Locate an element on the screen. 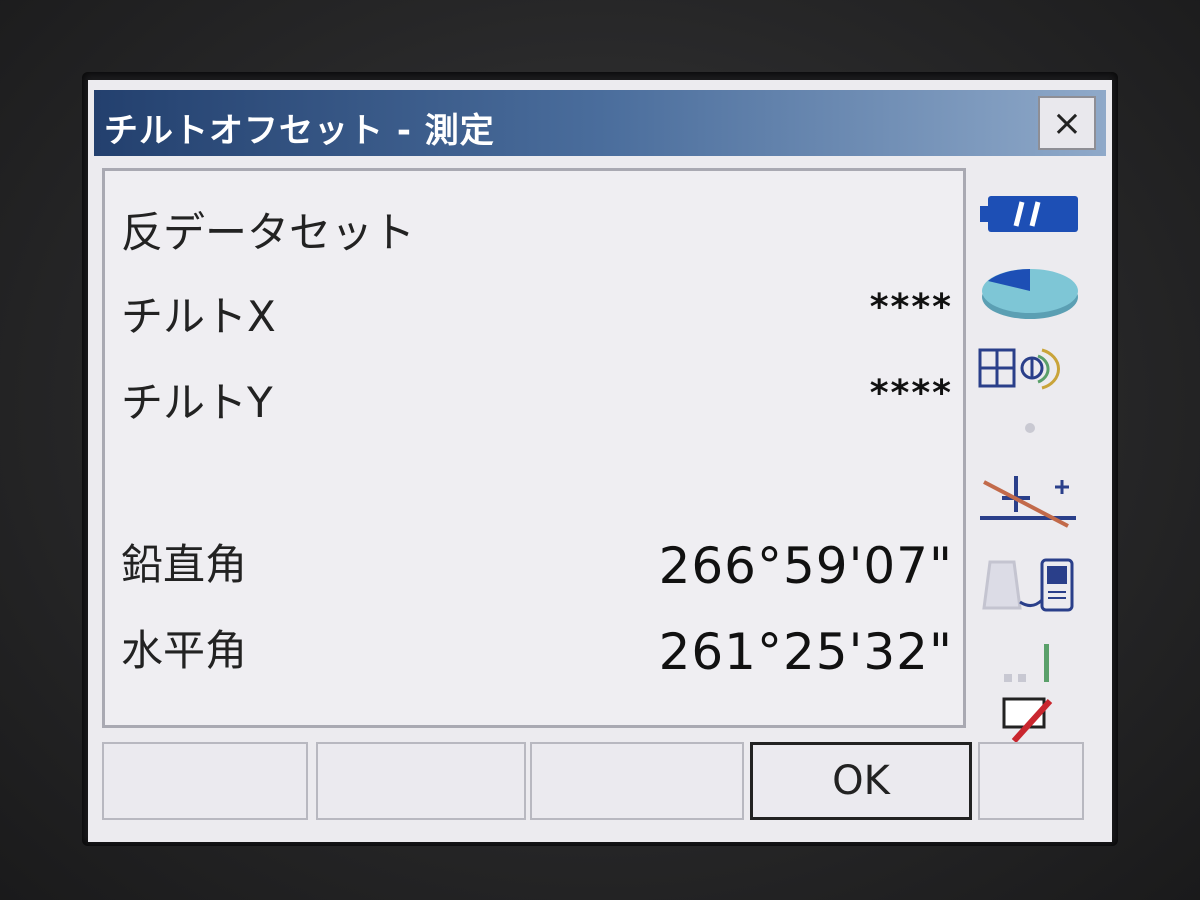 The width and height of the screenshot is (1200, 900). close-icon: × is located at coordinates (1067, 123).